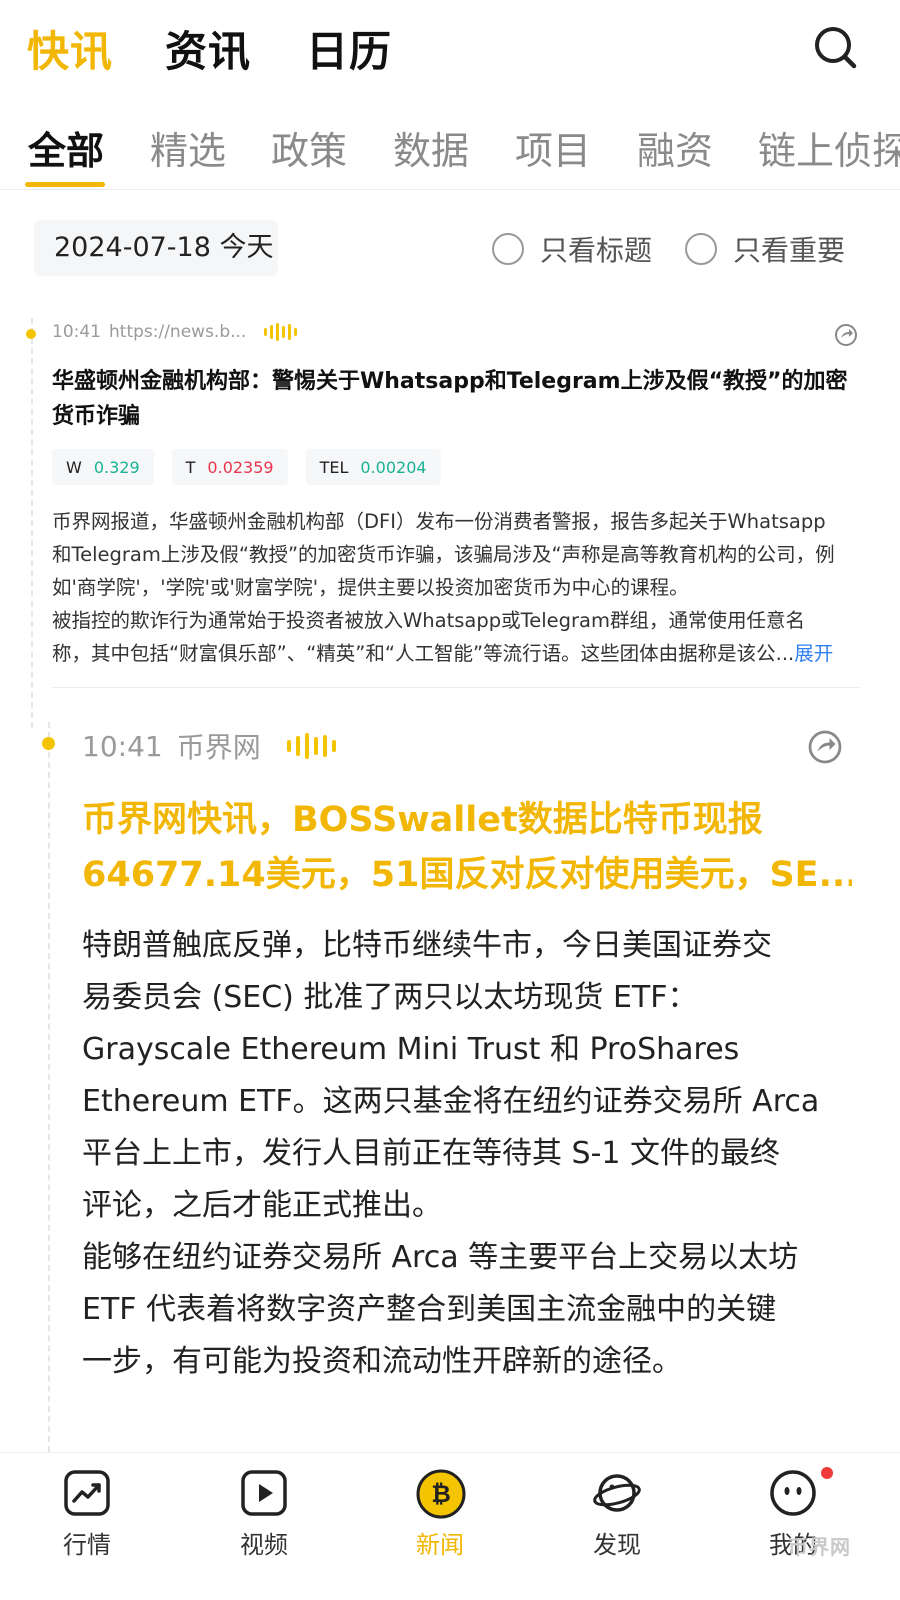 The height and width of the screenshot is (1600, 900). What do you see at coordinates (617, 1526) in the screenshot?
I see `nav-discover: 发现` at bounding box center [617, 1526].